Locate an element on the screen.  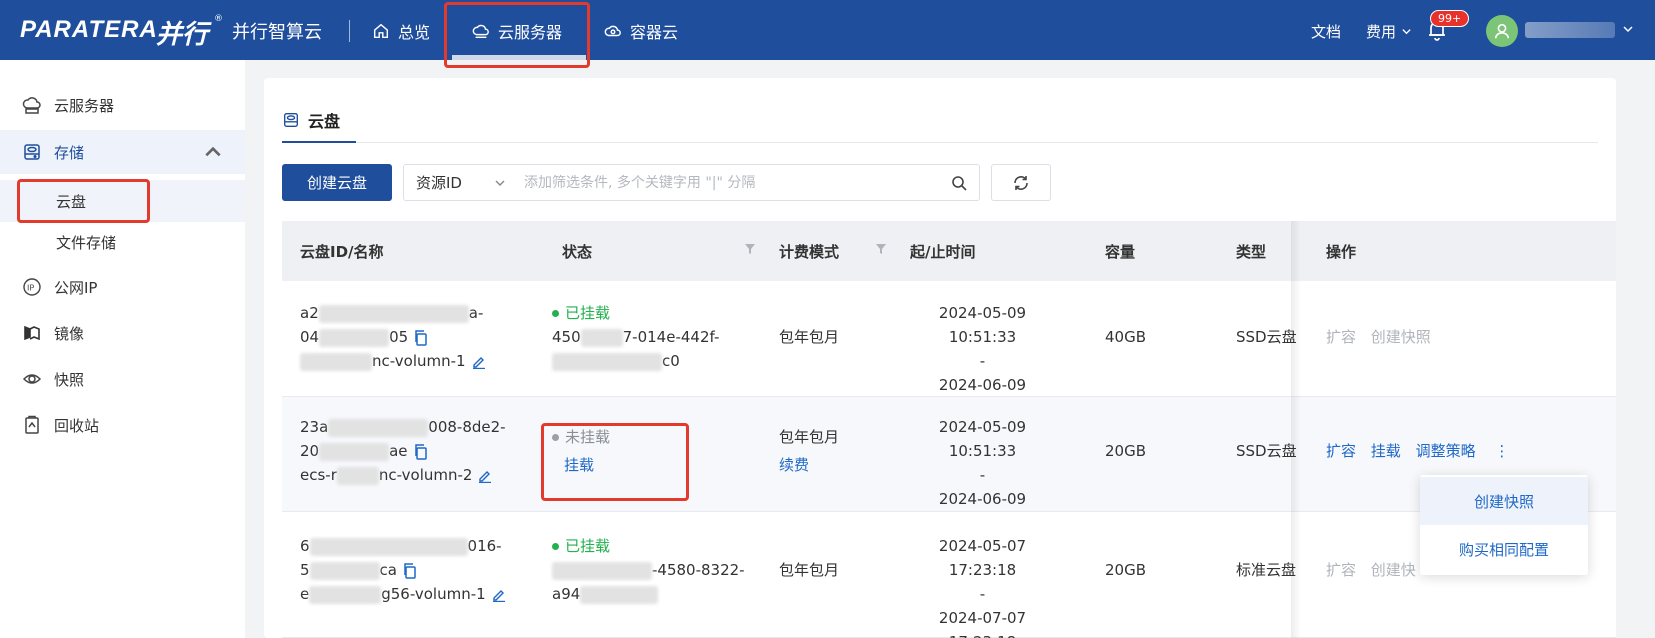
logo: PARATERA is located at coordinates (89, 30).